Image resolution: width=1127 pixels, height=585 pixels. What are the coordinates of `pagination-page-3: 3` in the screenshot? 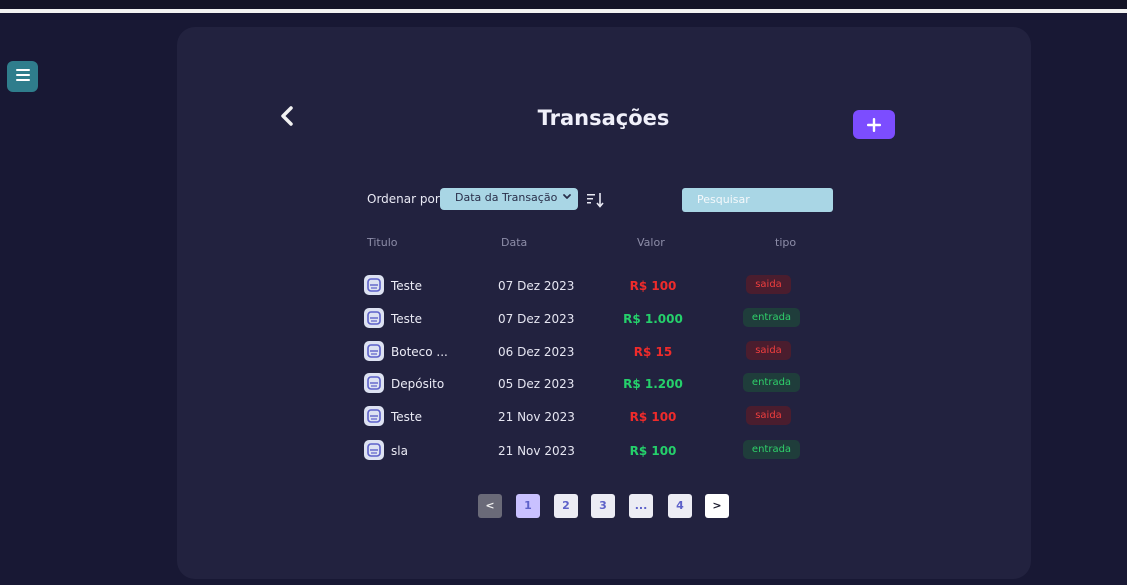 It's located at (603, 506).